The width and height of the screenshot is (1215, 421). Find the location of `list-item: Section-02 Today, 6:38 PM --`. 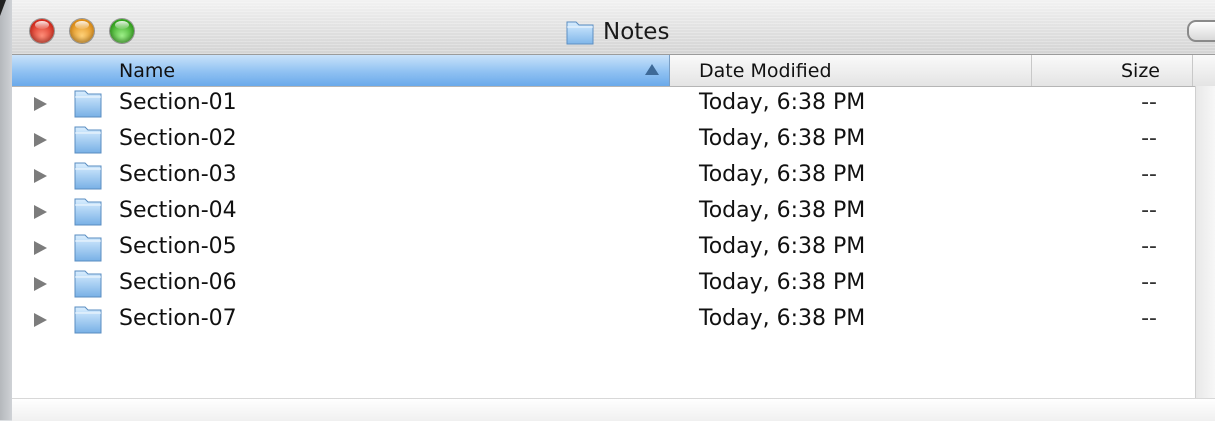

list-item: Section-02 Today, 6:38 PM -- is located at coordinates (604, 140).